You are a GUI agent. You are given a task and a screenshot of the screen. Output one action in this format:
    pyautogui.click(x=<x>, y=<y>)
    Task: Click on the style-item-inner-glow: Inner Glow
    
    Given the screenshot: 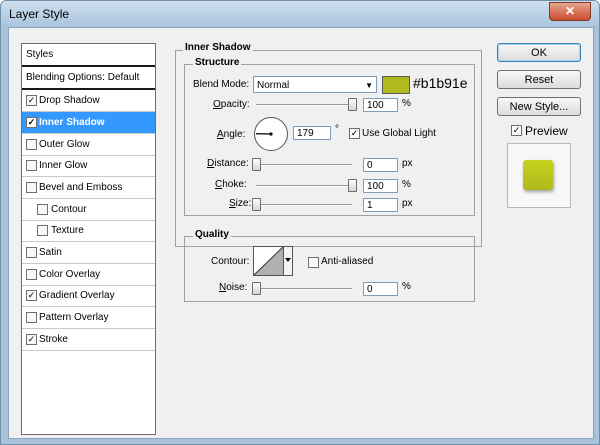 What is the action you would take?
    pyautogui.click(x=88, y=166)
    